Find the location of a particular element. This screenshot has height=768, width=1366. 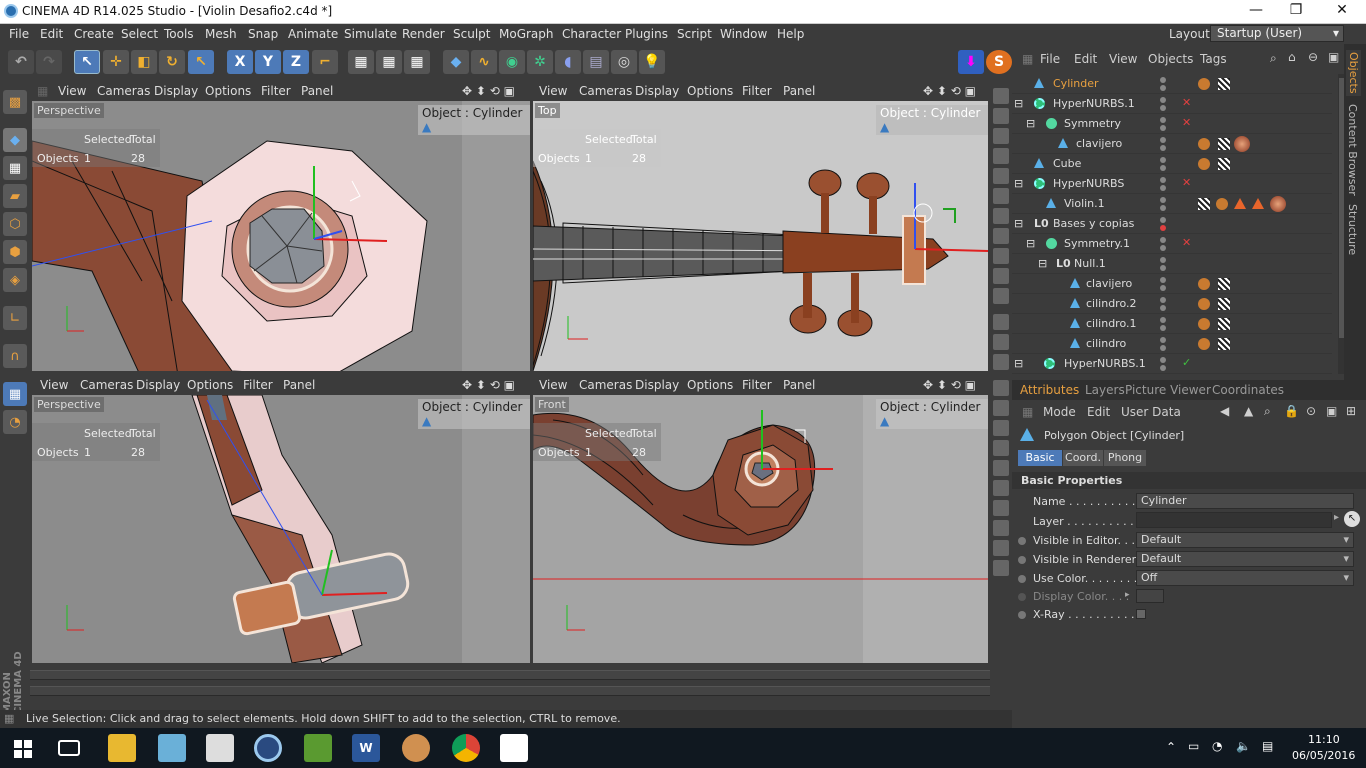

floor-icon: ▤ is located at coordinates (596, 62).